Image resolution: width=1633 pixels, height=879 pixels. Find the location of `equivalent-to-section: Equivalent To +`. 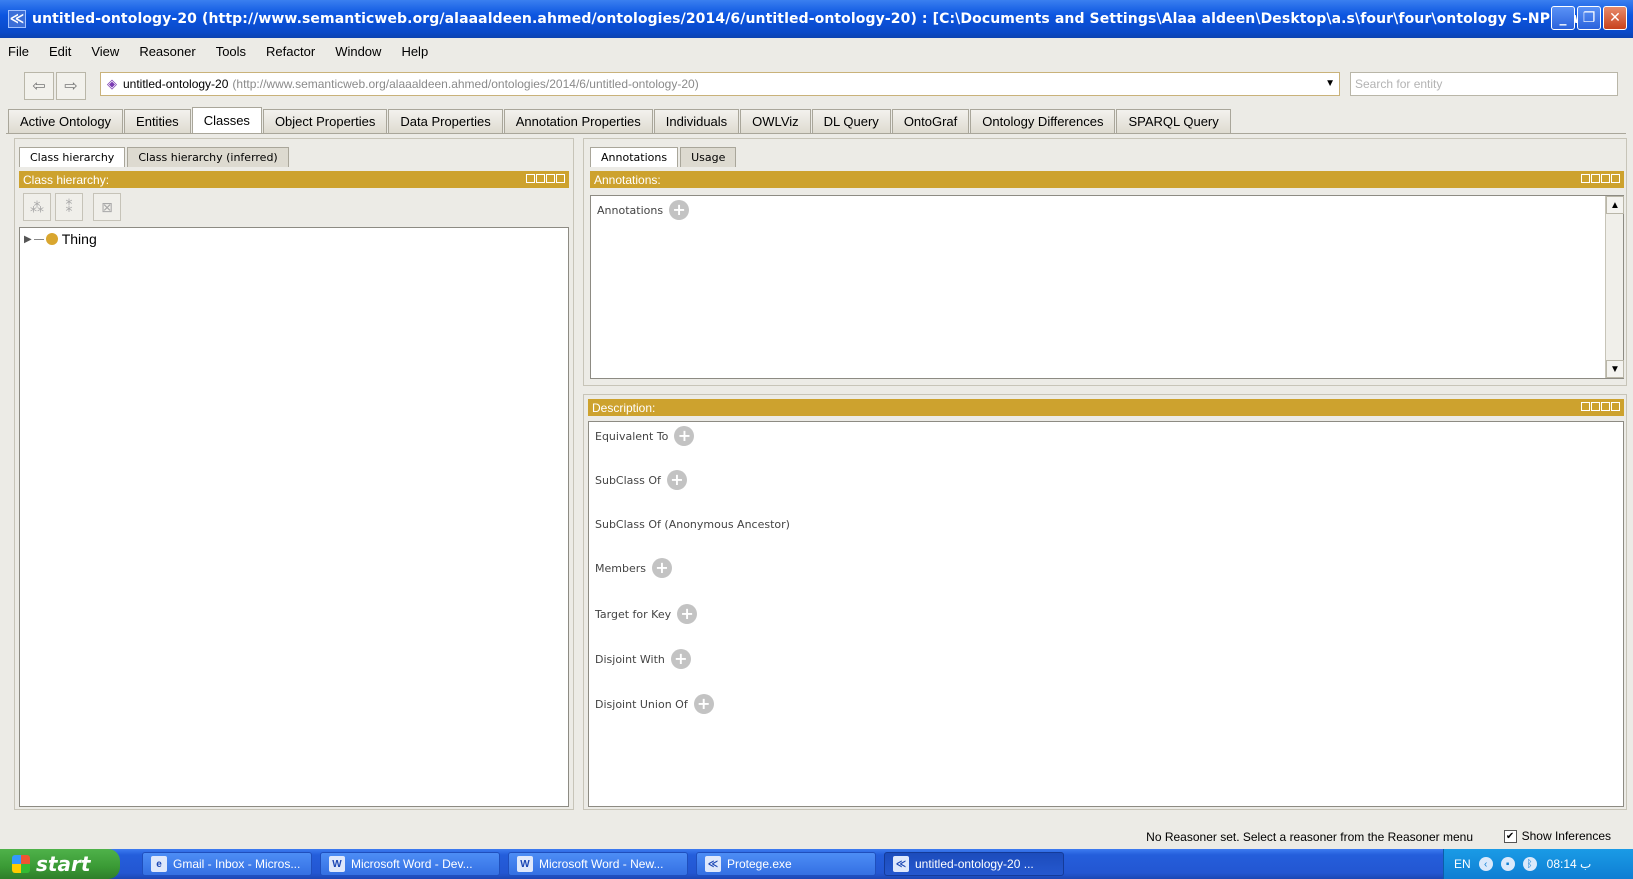

equivalent-to-section: Equivalent To + is located at coordinates (645, 436).